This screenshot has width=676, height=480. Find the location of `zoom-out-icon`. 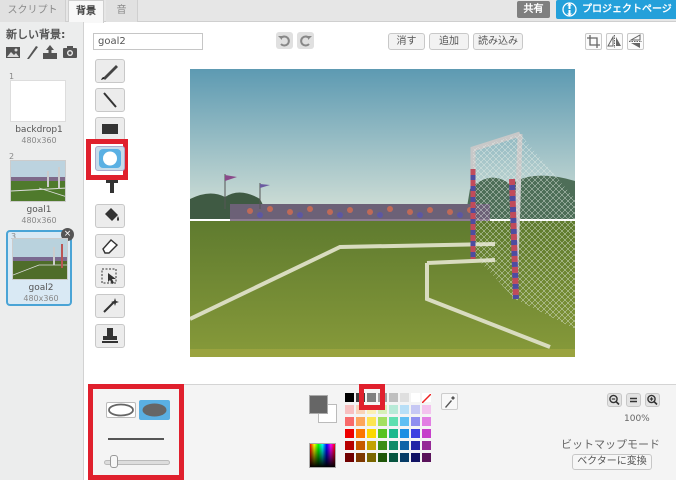

zoom-out-icon is located at coordinates (614, 400).